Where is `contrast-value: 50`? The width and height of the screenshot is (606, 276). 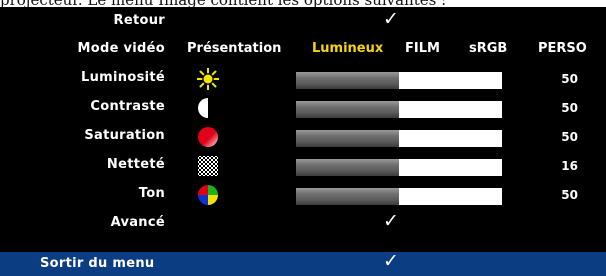
contrast-value: 50 is located at coordinates (569, 108).